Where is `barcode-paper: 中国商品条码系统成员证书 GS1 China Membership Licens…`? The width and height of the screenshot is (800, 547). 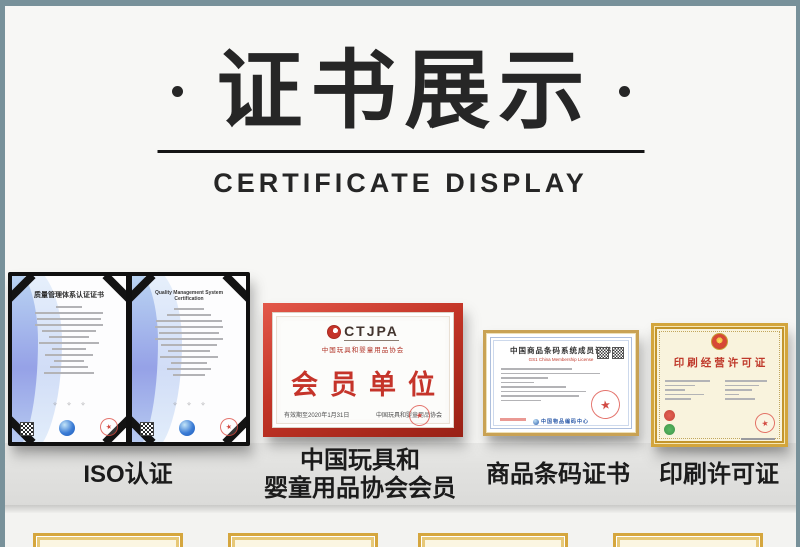 barcode-paper: 中国商品条码系统成员证书 GS1 China Membership Licens… is located at coordinates (561, 383).